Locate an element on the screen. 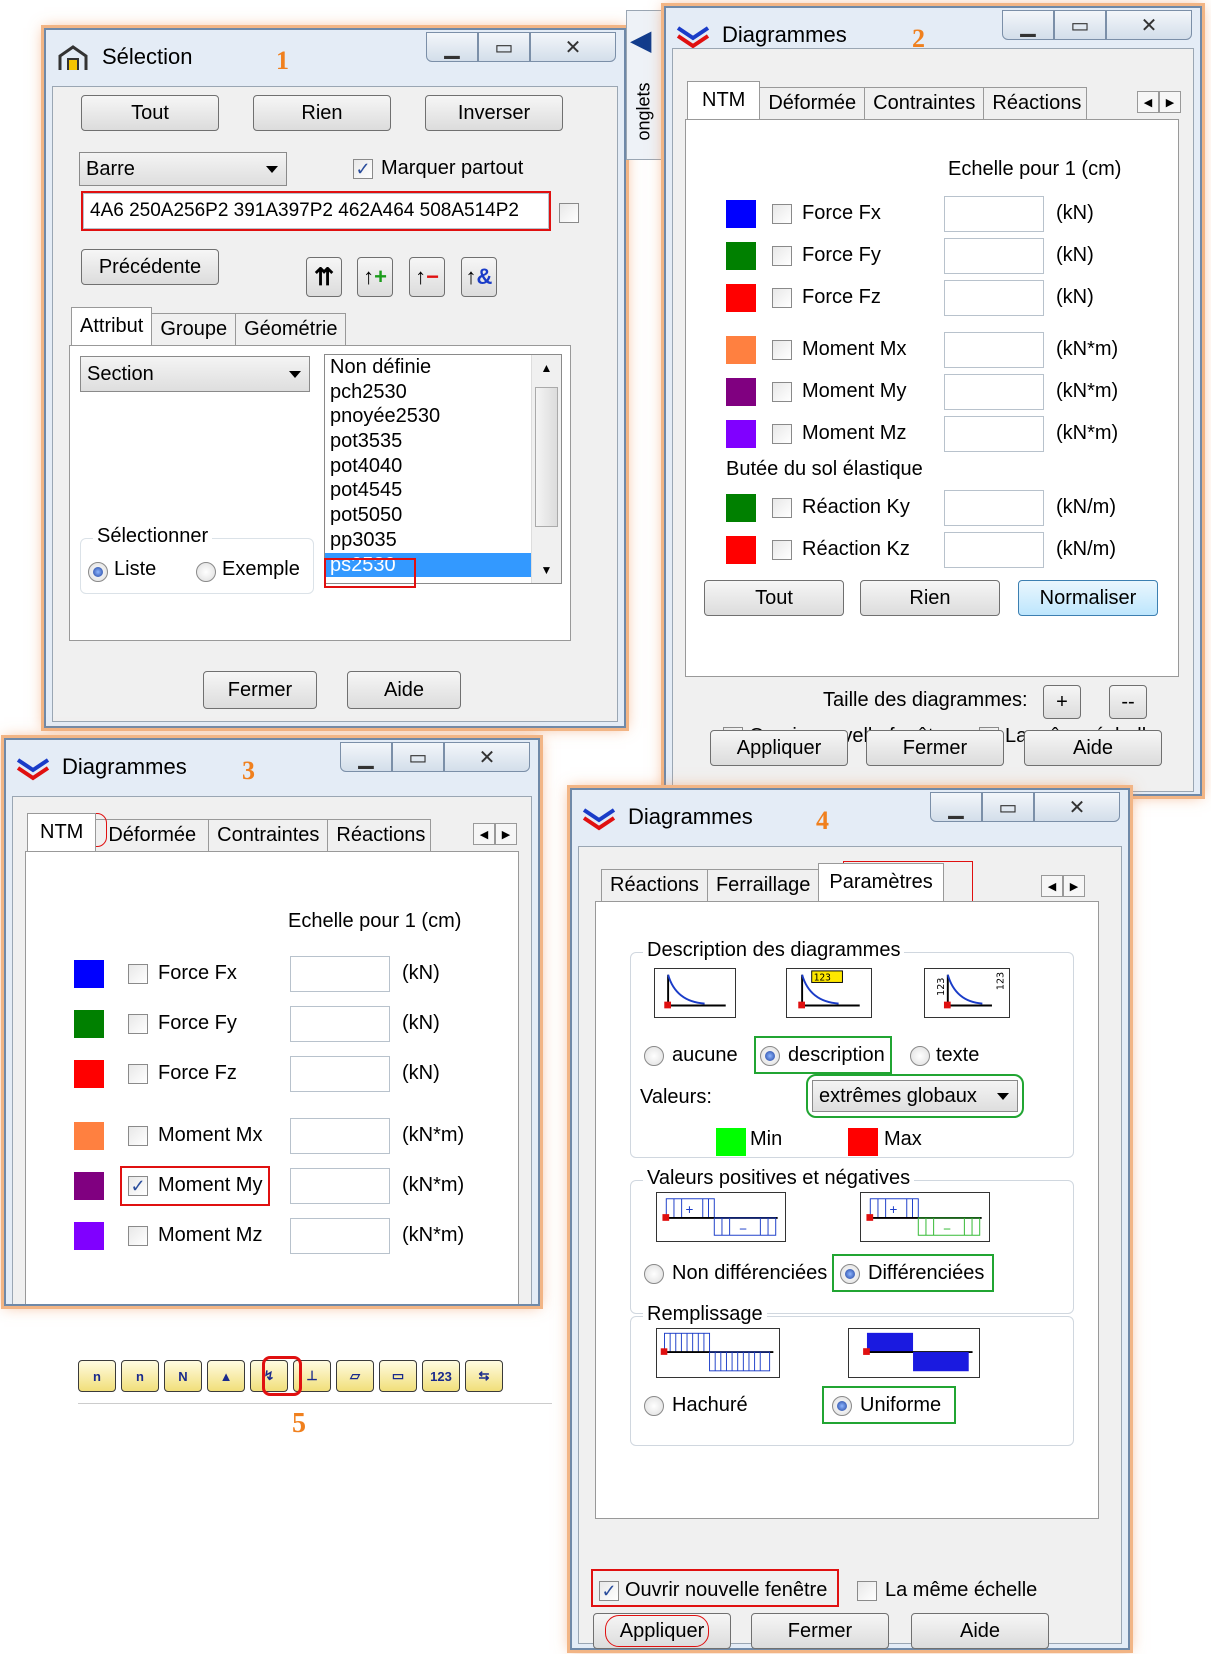 This screenshot has width=1211, height=1654. mark-everywhere-checkbox: ✓ is located at coordinates (363, 169).